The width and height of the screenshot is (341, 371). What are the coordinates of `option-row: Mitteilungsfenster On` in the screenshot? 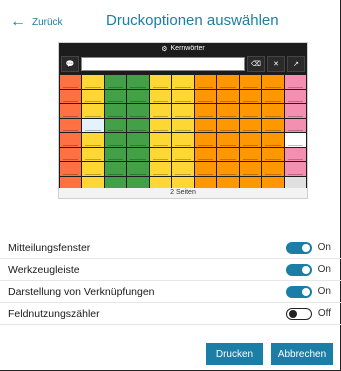 It's located at (170, 248).